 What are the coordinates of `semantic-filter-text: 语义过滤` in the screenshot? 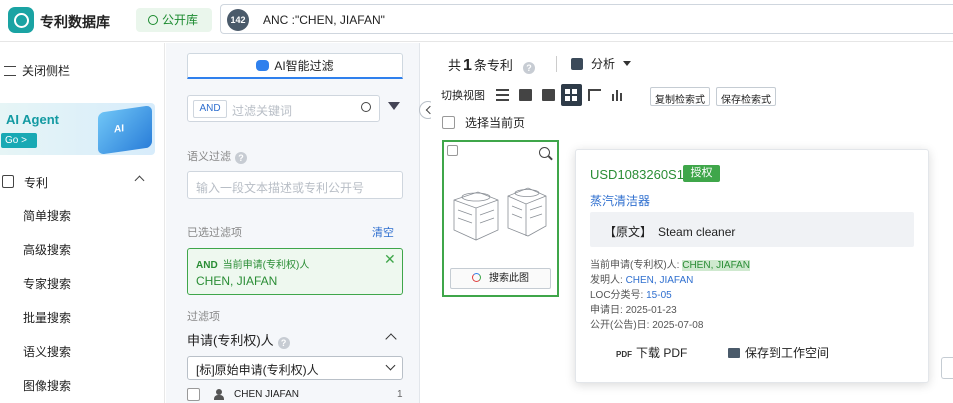 It's located at (209, 157).